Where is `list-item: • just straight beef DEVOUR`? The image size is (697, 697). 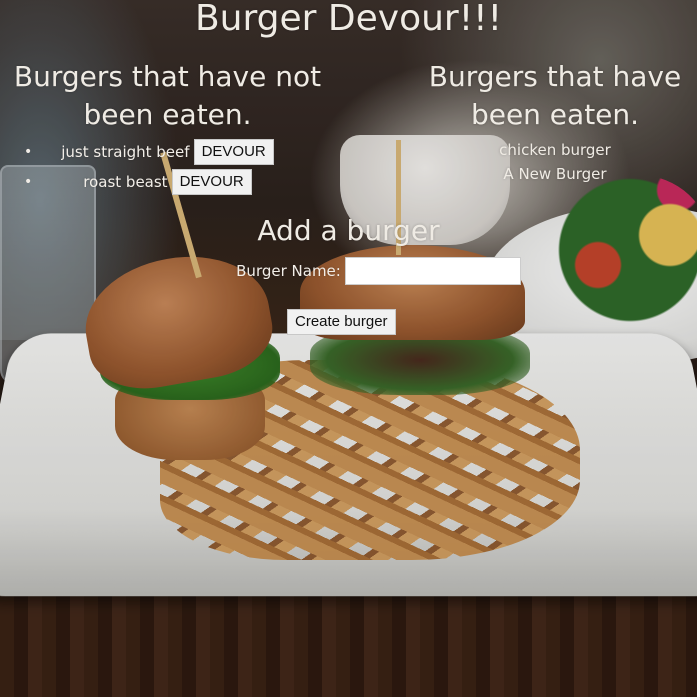
list-item: • just straight beef DEVOUR is located at coordinates (167, 152).